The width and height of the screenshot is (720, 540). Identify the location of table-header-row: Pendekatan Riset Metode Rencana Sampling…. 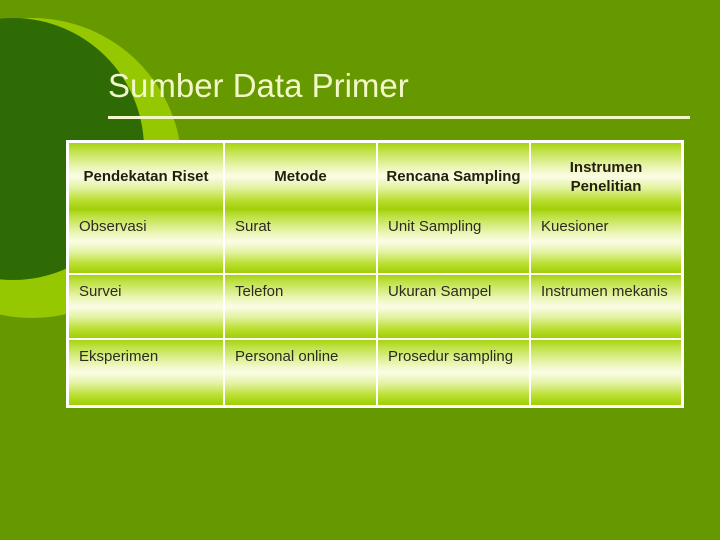
(375, 176).